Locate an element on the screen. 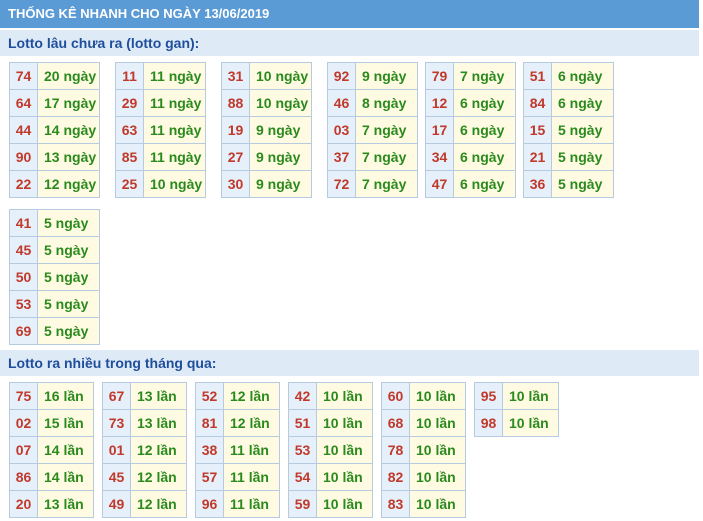 Image resolution: width=703 pixels, height=521 pixels. table-row: 53 5 ngày is located at coordinates (54, 304).